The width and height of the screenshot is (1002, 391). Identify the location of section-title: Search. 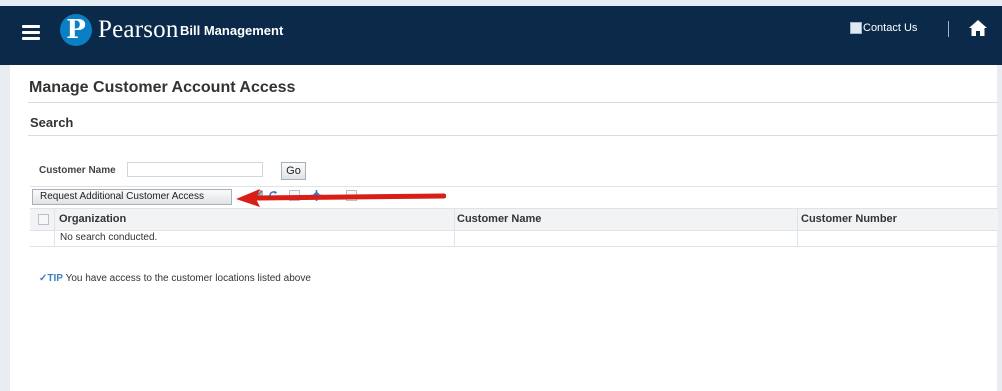
(52, 122).